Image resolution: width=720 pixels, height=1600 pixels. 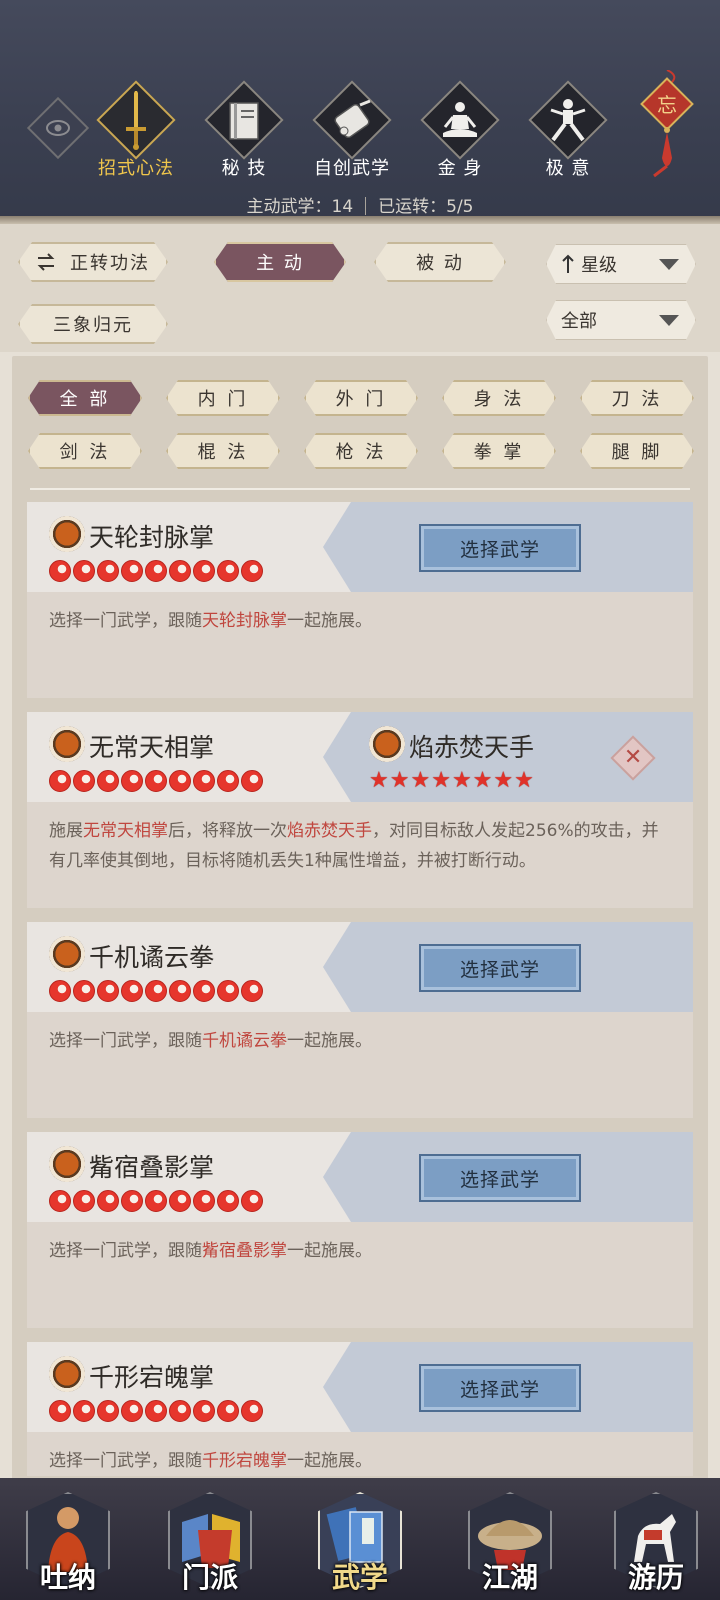 I want to click on tab-label: 招式心法, so click(x=136, y=168).